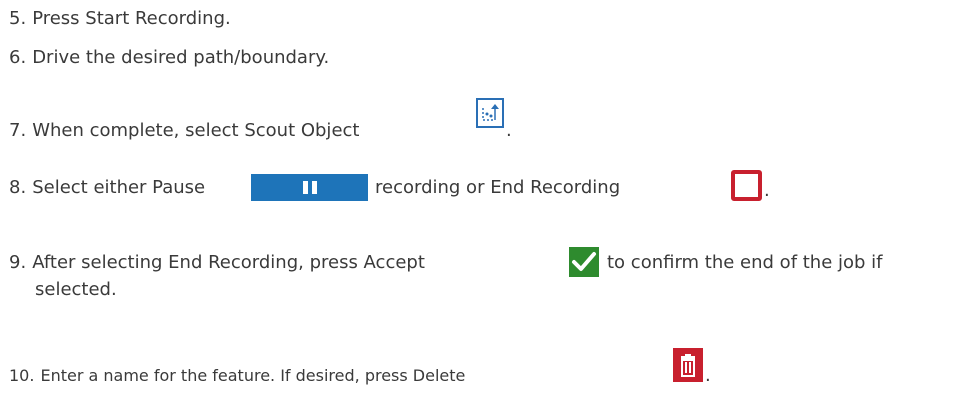 The height and width of the screenshot is (409, 968). Describe the element at coordinates (18, 262) in the screenshot. I see `step-number: 9.` at that location.